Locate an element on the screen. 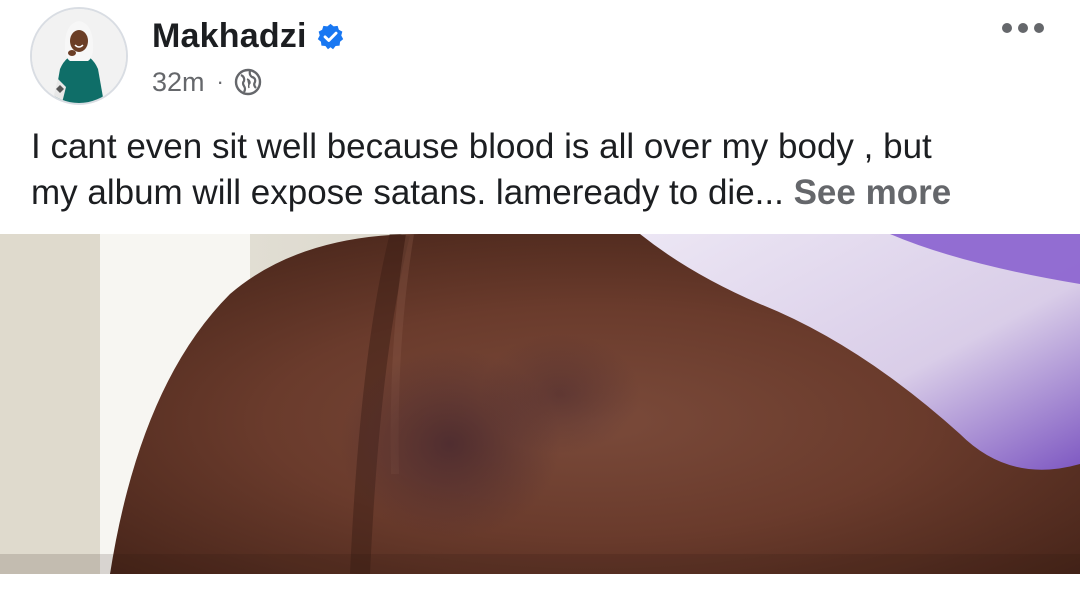 The height and width of the screenshot is (594, 1080). see-more-link: See more is located at coordinates (873, 192).